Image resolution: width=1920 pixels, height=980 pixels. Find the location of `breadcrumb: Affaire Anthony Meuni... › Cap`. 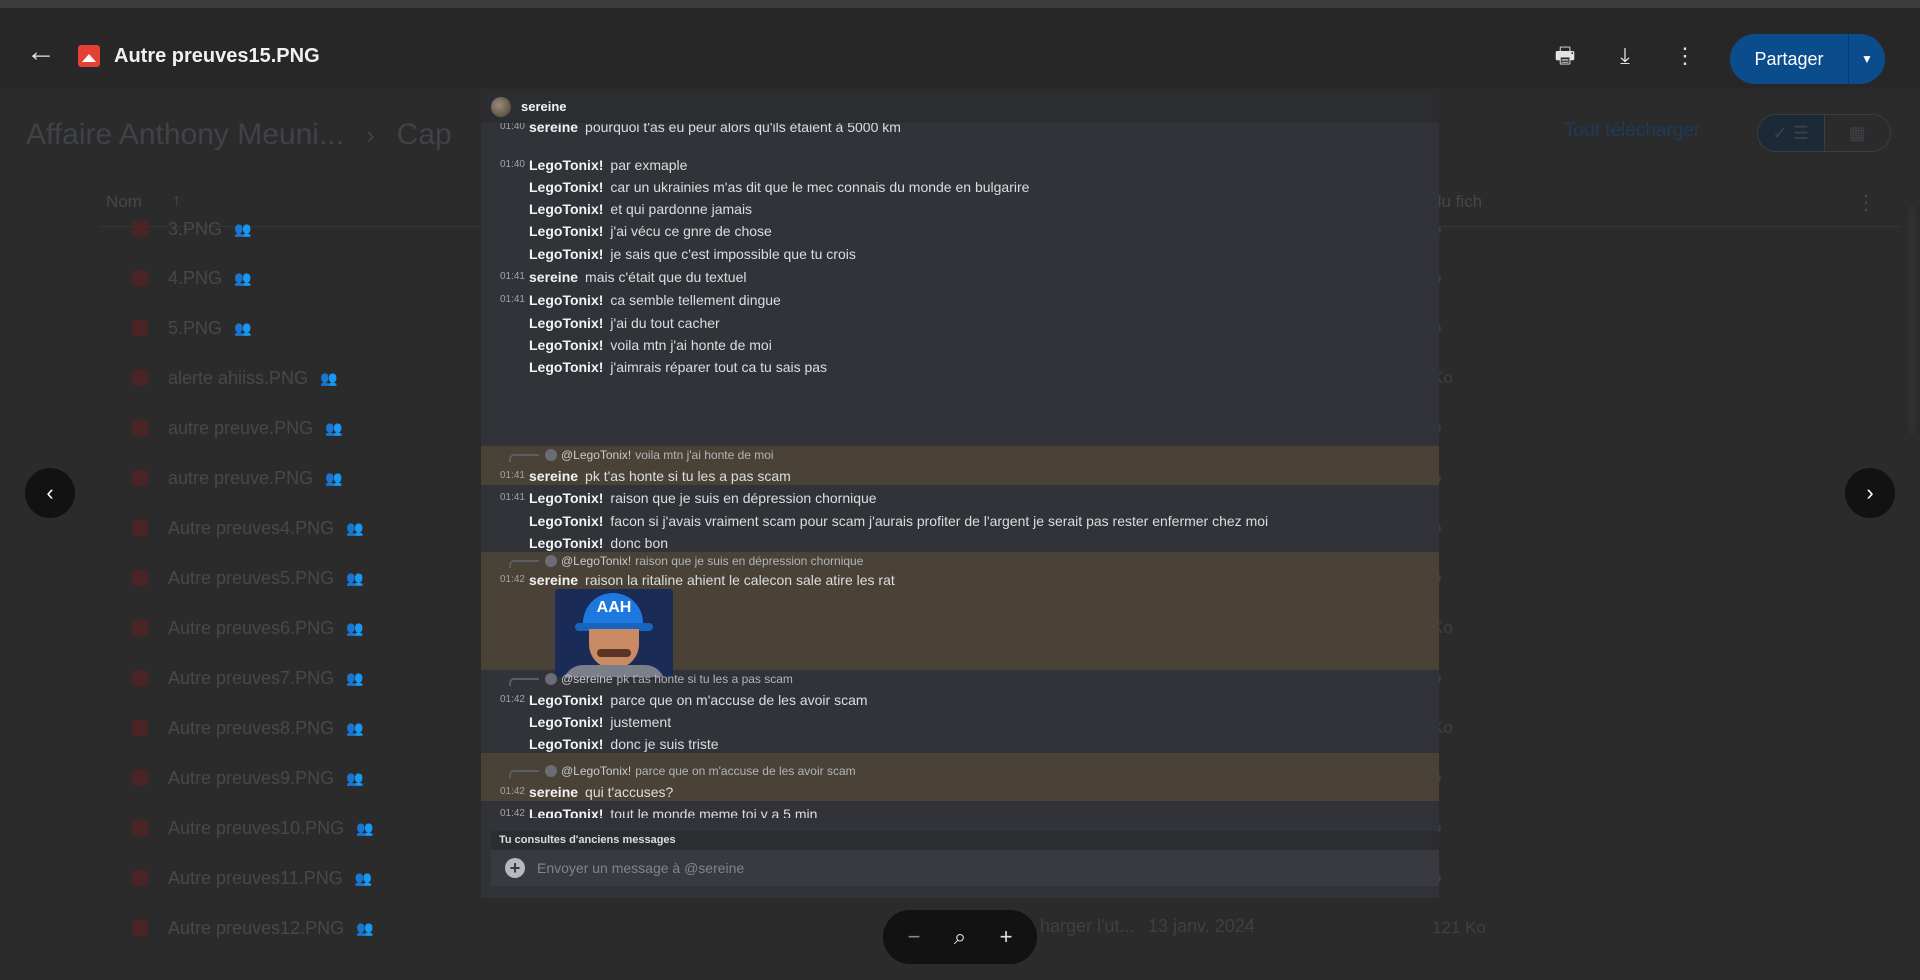

breadcrumb: Affaire Anthony Meuni... › Cap is located at coordinates (239, 135).